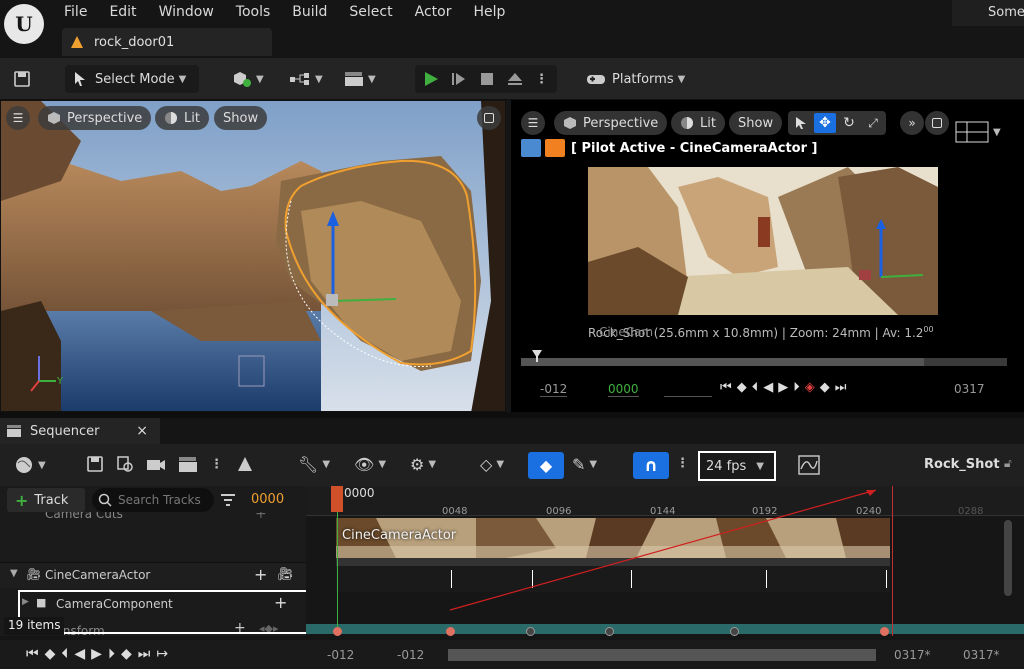 This screenshot has height=669, width=1024. Describe the element at coordinates (546, 465) in the screenshot. I see `auto-key-toggle: ◆` at that location.